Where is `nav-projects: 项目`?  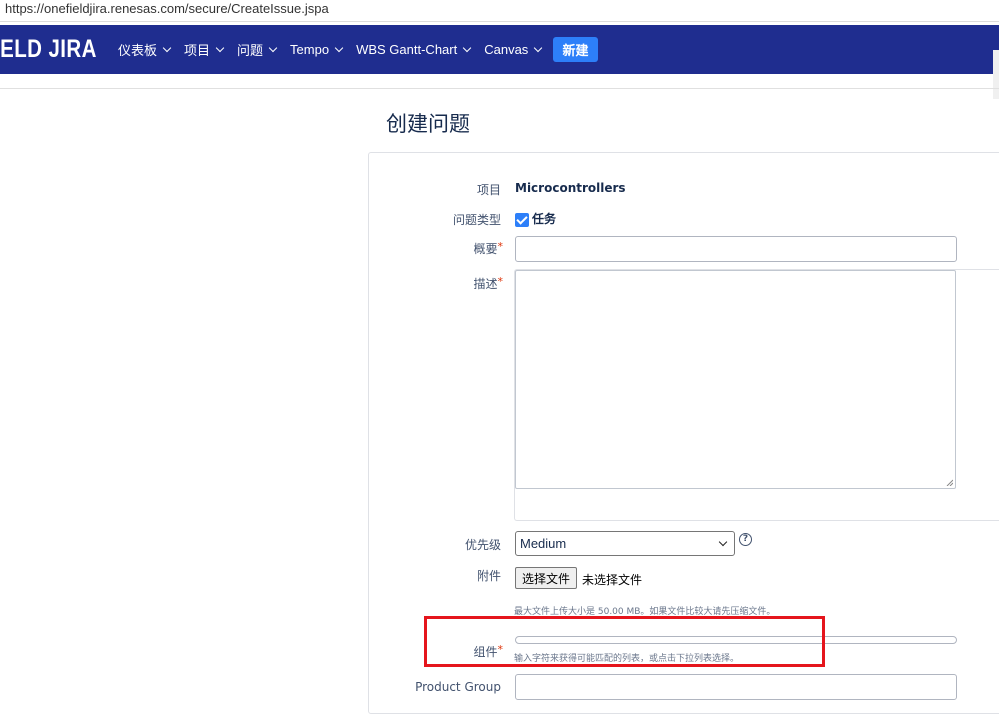
nav-projects: 项目 is located at coordinates (204, 49).